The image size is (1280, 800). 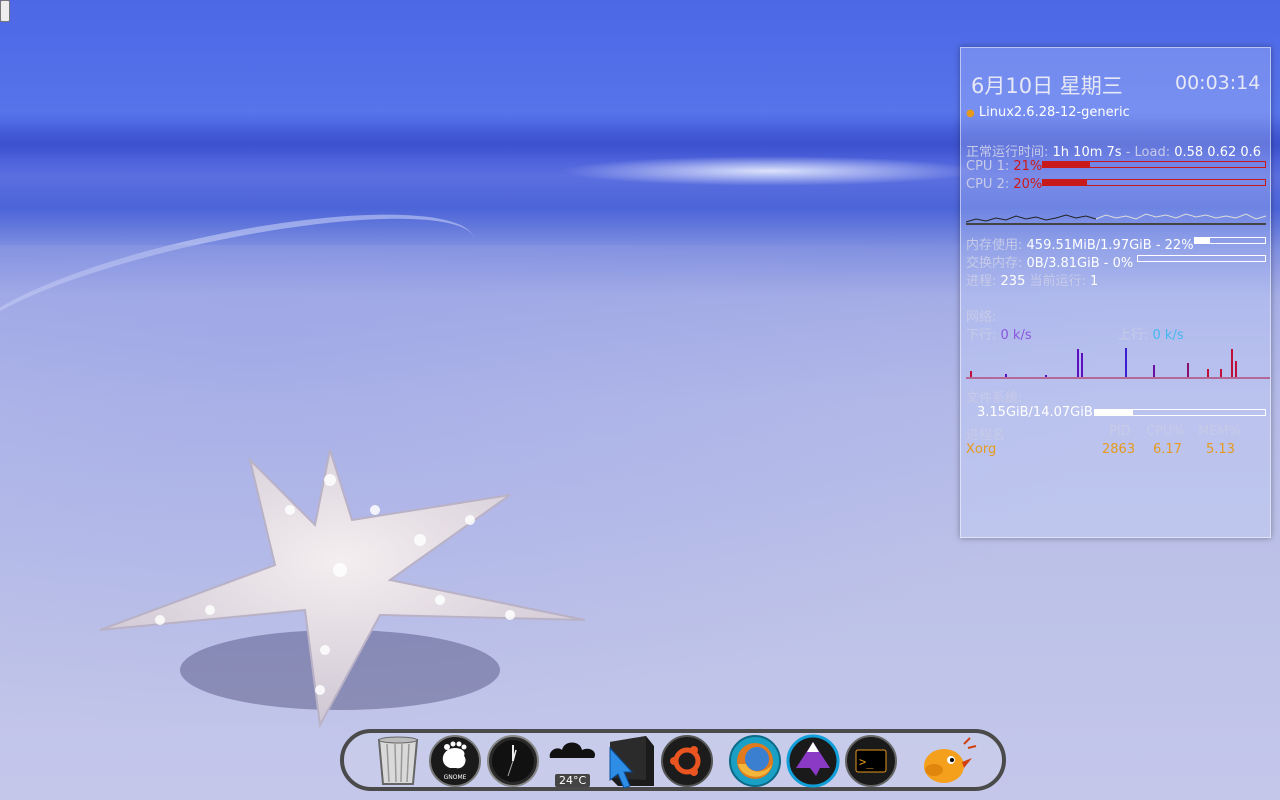 I want to click on ubuntu-icon: ●, so click(x=970, y=113).